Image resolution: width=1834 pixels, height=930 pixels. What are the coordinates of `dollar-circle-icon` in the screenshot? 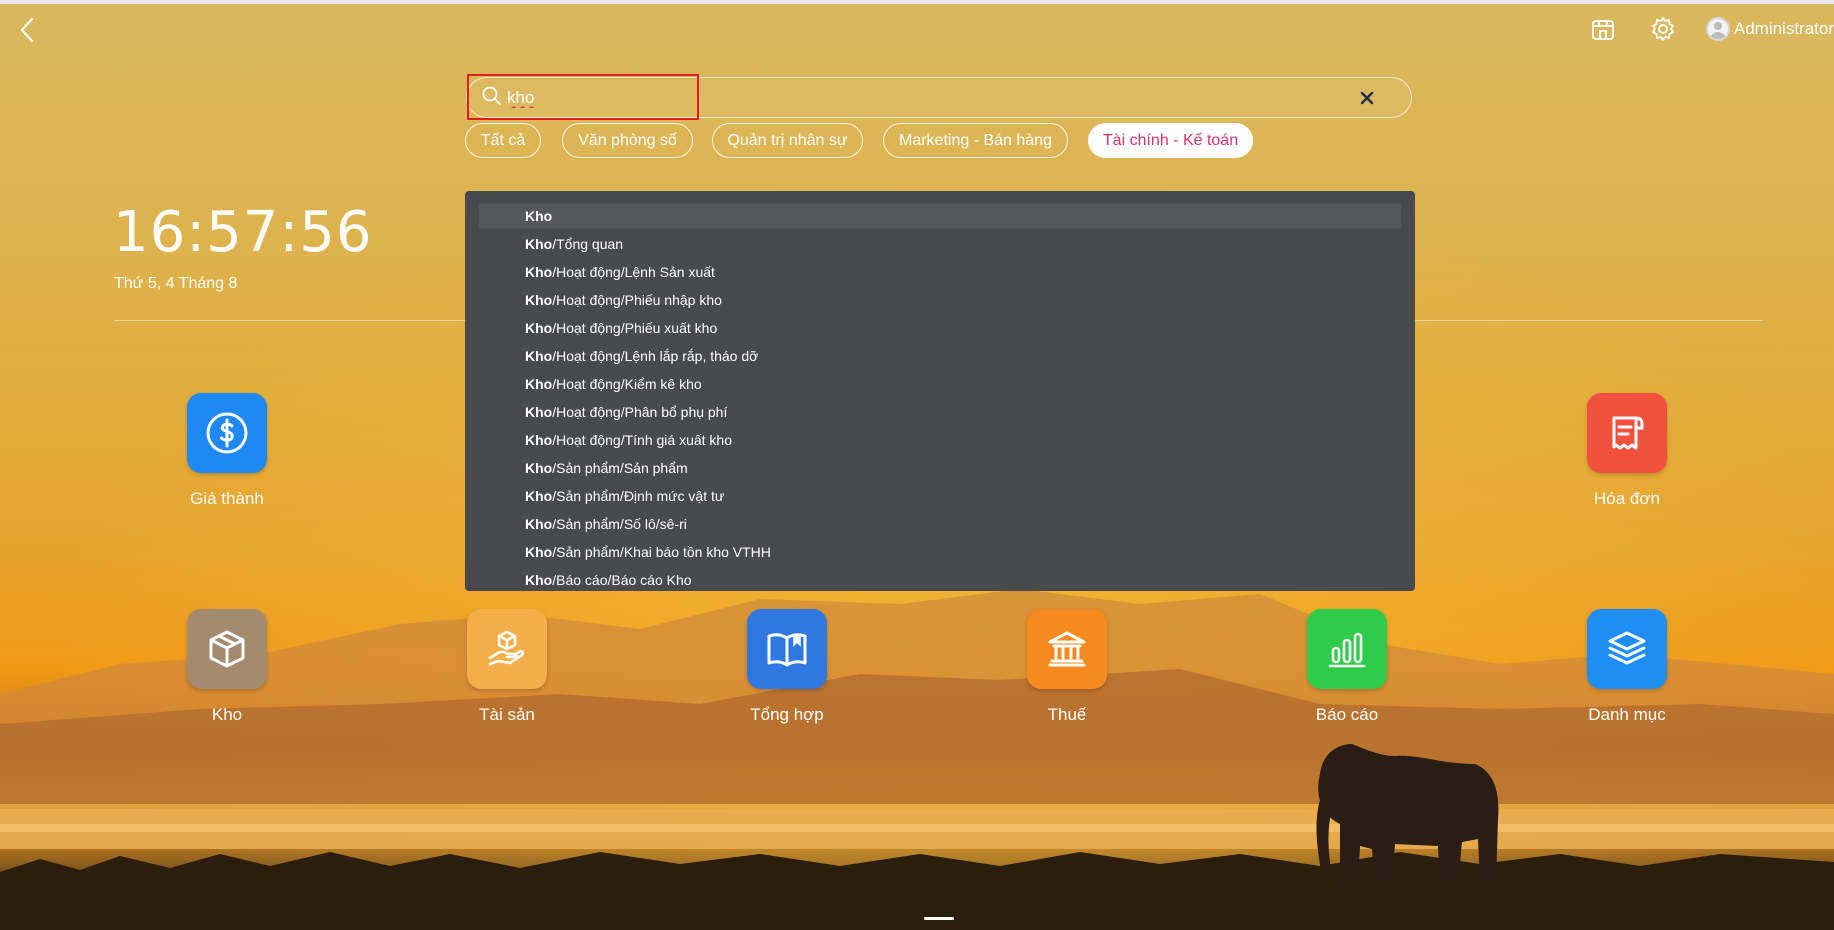 It's located at (227, 433).